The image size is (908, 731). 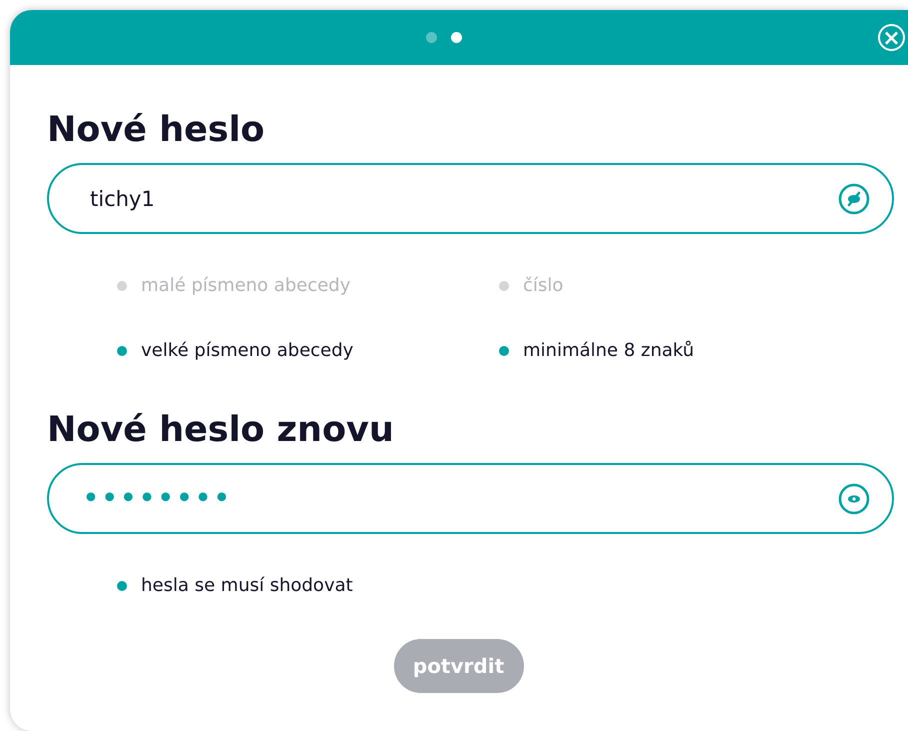 I want to click on eye-icon, so click(x=854, y=498).